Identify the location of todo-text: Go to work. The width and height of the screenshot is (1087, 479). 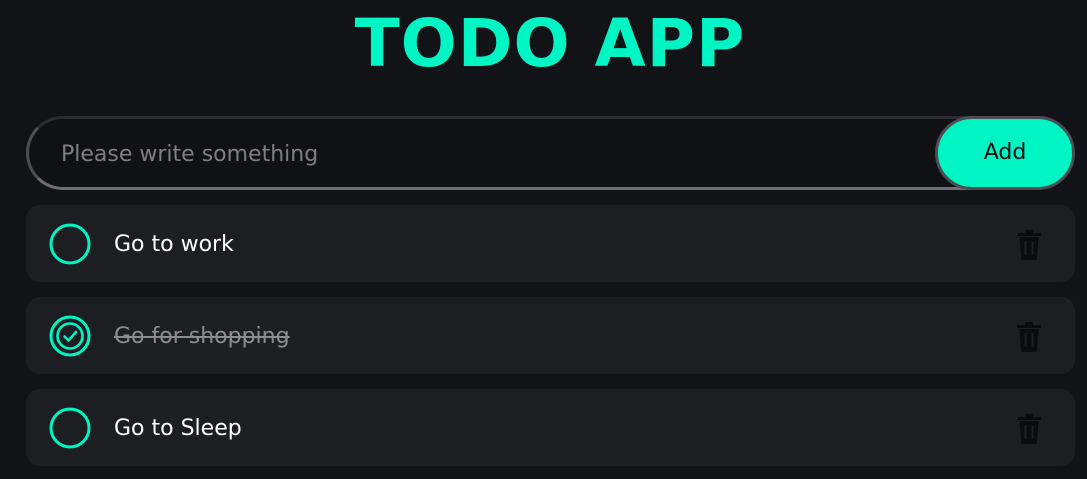
(174, 244).